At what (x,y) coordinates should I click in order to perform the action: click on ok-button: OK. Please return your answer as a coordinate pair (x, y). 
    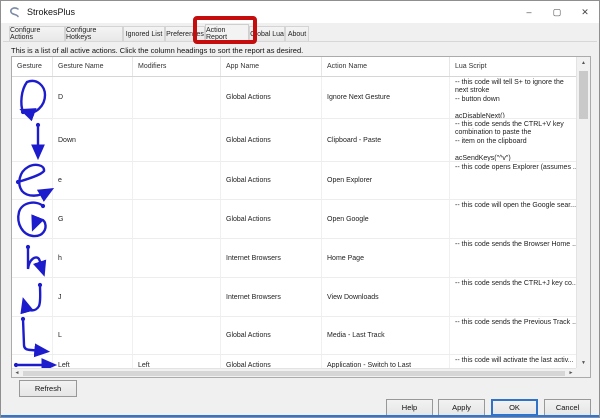
    Looking at the image, I should click on (514, 407).